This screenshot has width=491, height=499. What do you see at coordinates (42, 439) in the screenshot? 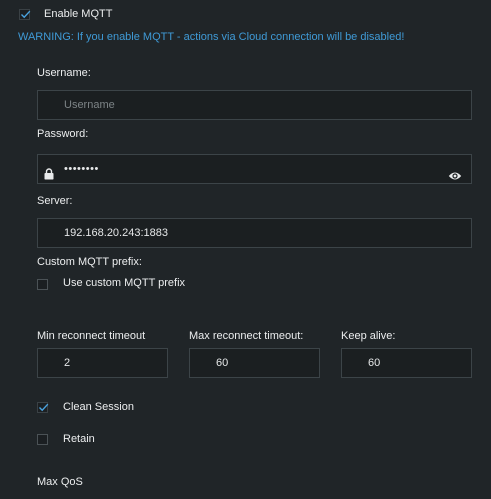
I see `retain-checkbox` at bounding box center [42, 439].